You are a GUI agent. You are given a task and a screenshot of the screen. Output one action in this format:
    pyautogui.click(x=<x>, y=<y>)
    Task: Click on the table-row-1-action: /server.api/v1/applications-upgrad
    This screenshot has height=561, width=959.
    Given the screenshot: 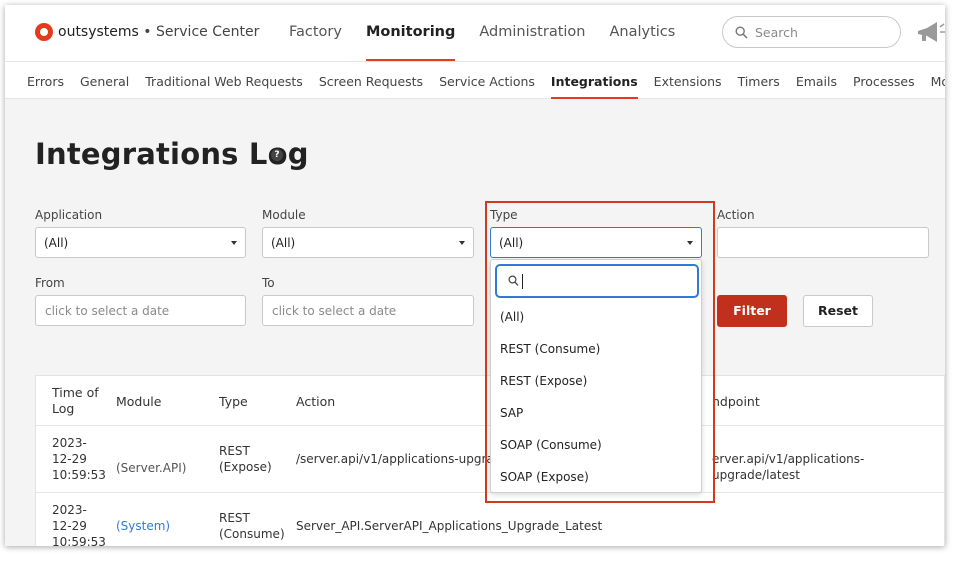 What is the action you would take?
    pyautogui.click(x=398, y=459)
    